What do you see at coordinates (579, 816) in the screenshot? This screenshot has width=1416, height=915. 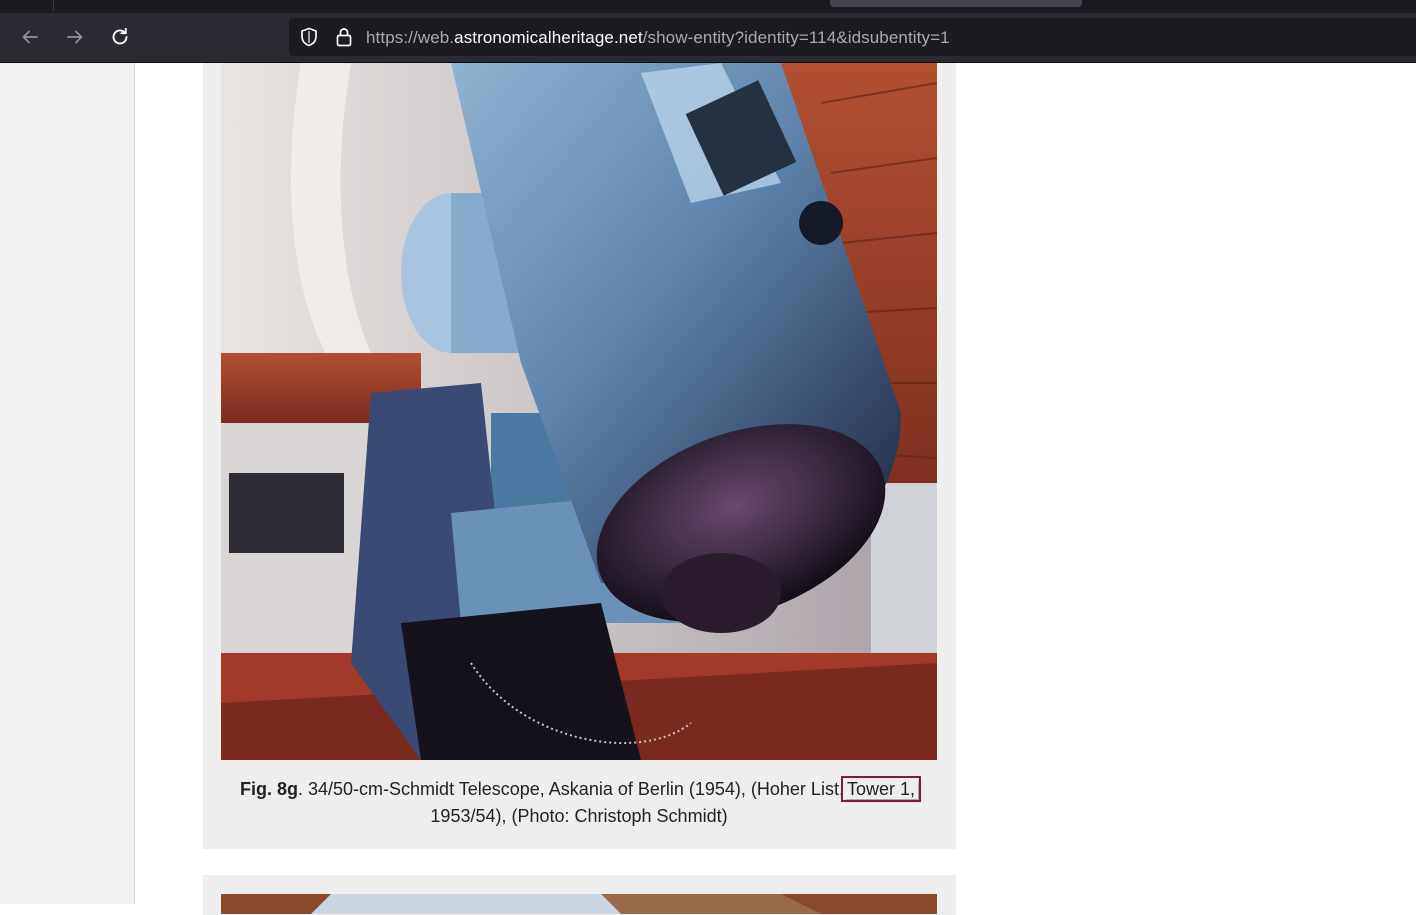 I see `caption-text-2: 1953/54), (Photo: Christoph Schmidt)` at bounding box center [579, 816].